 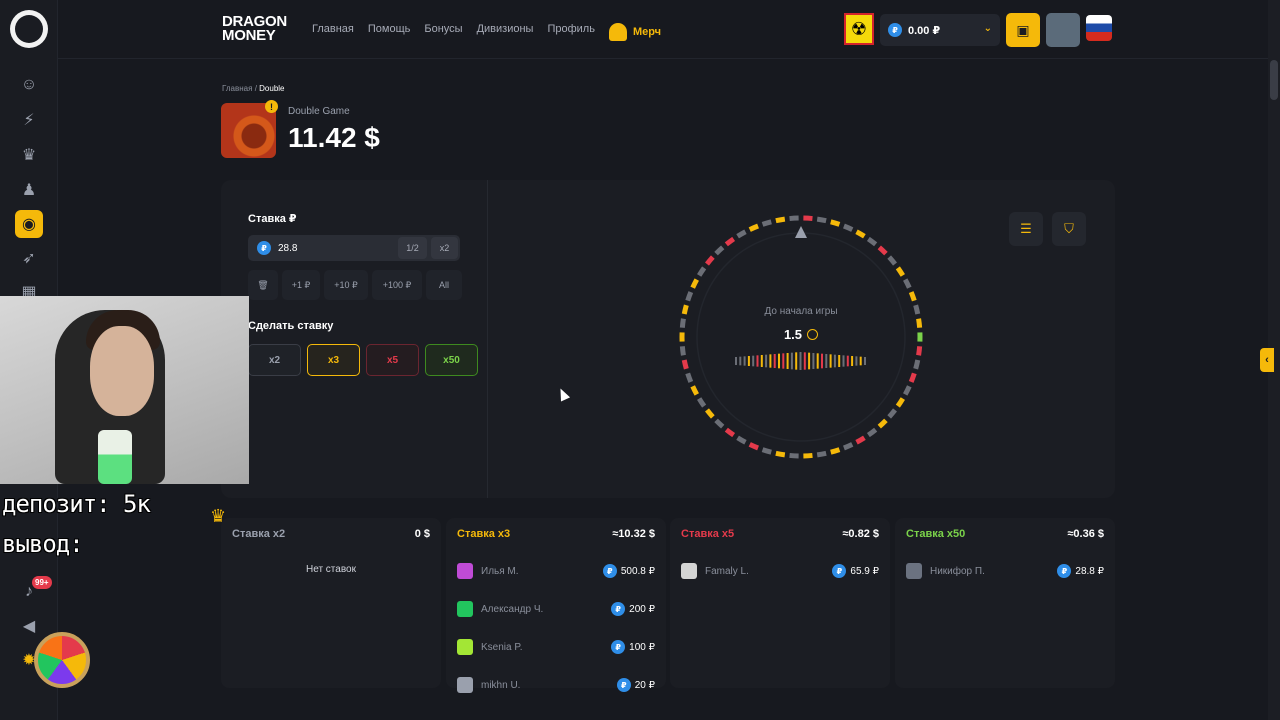 What do you see at coordinates (505, 32) in the screenshot?
I see `nav-divisions: Дивизионы` at bounding box center [505, 32].